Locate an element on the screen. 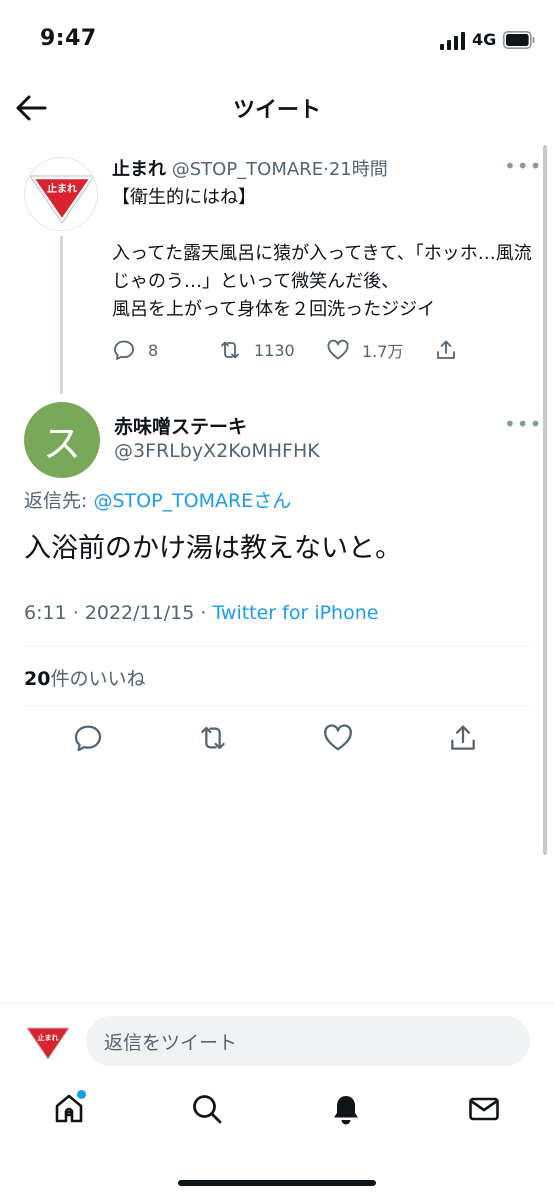 This screenshot has width=554, height=1200. nav-messages is located at coordinates (485, 1110).